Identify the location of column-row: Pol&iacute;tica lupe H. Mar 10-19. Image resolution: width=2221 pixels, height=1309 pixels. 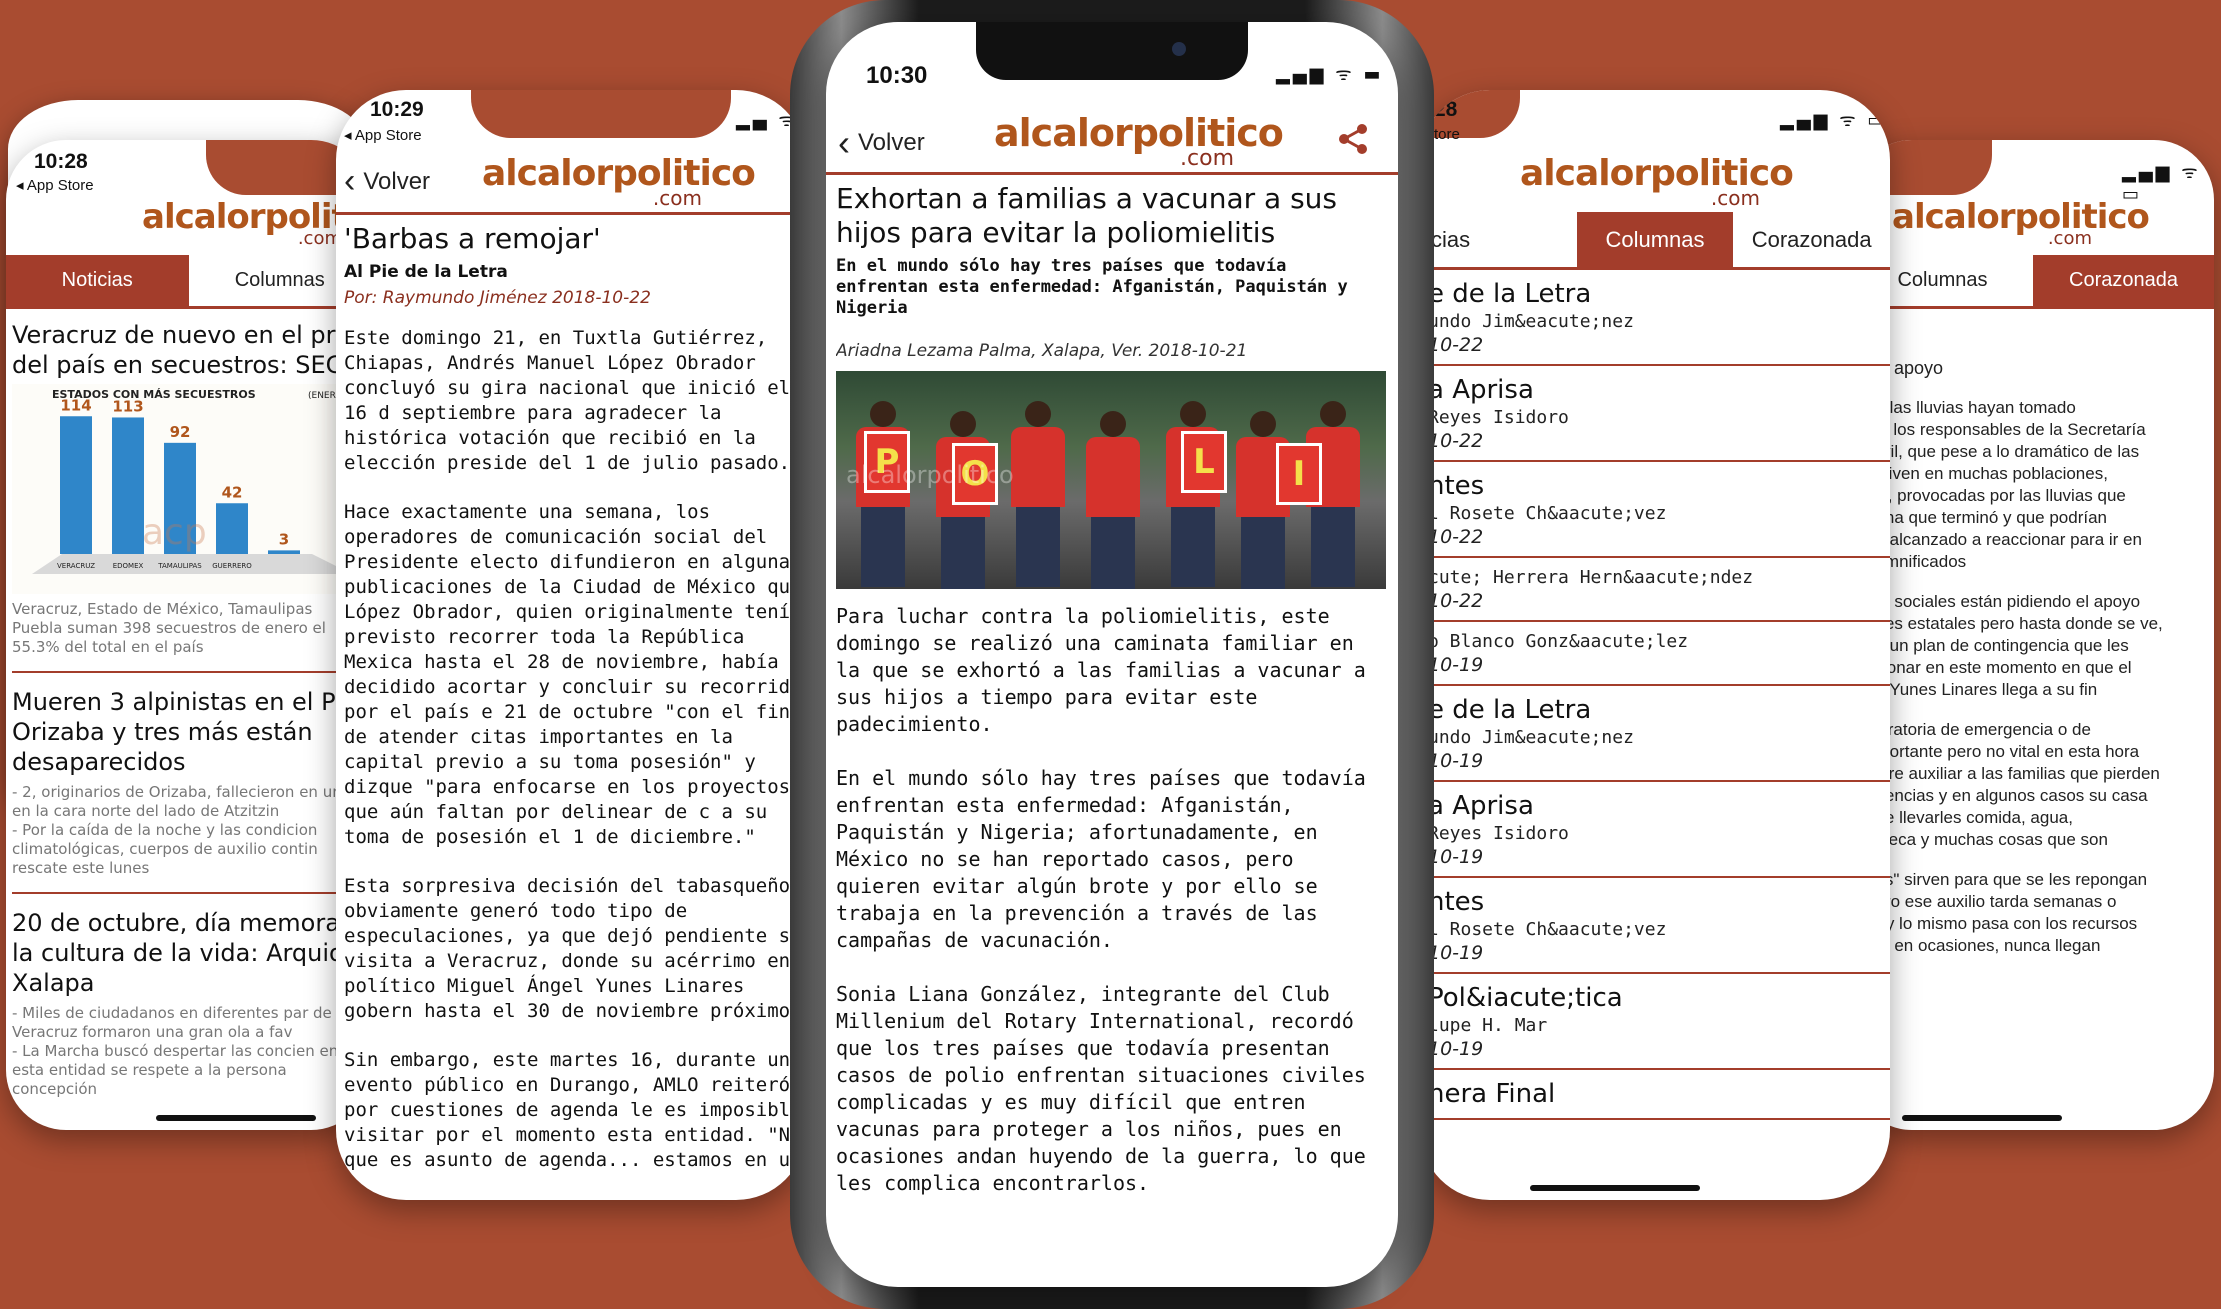
(1659, 1022).